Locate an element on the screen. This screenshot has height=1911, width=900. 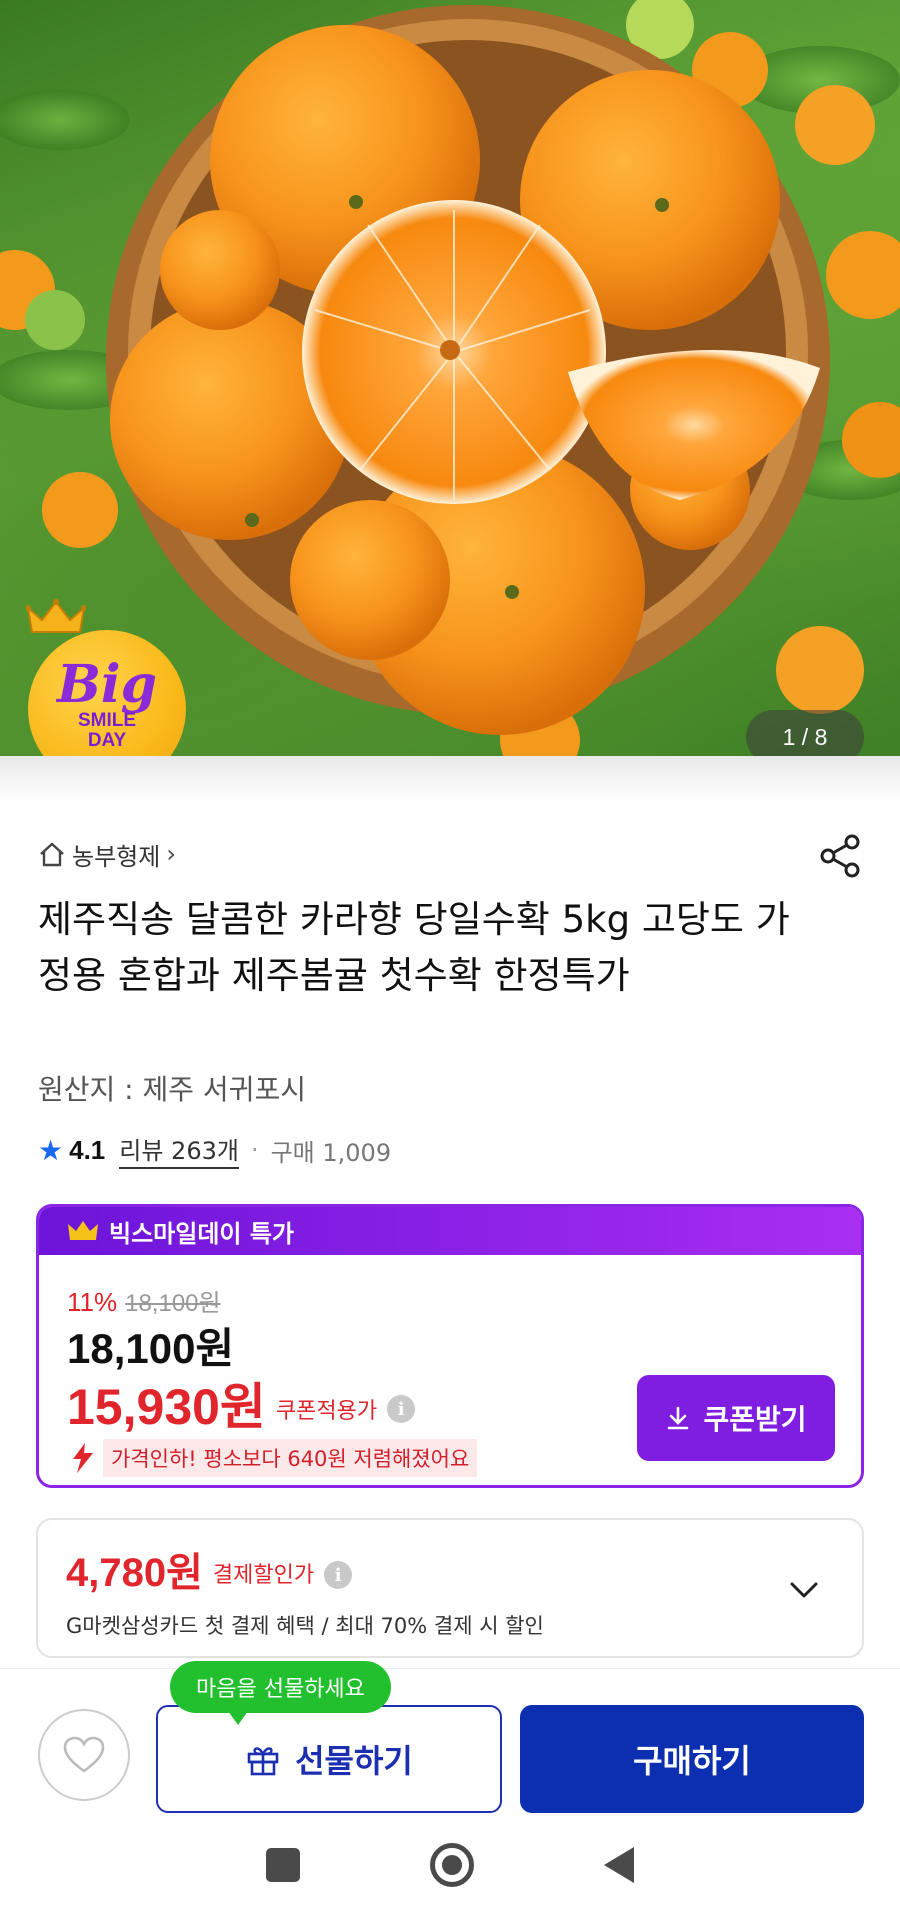
original-price: 18,100원 is located at coordinates (173, 1303).